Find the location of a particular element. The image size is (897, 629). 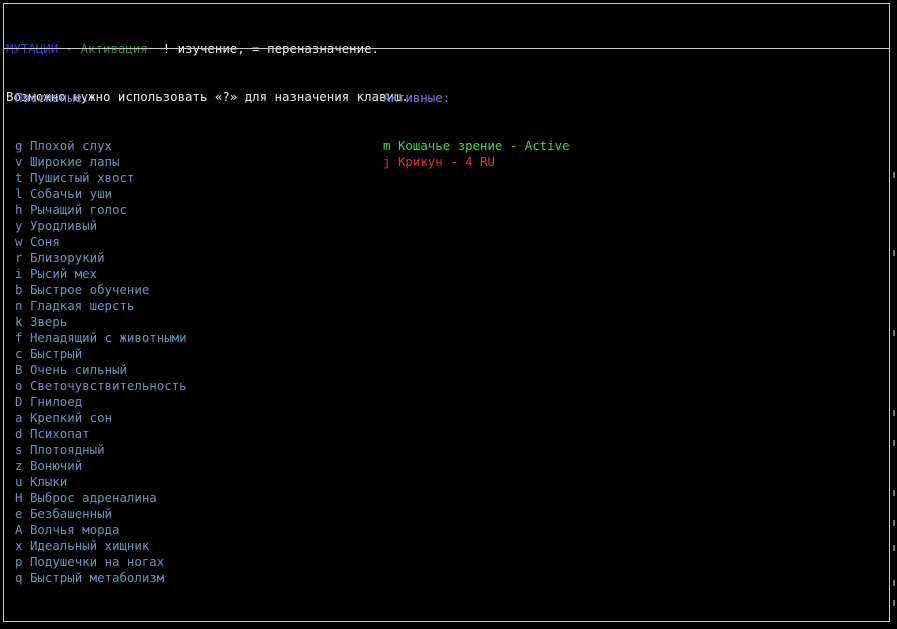

passive-mutation-item: o Светочувствительность is located at coordinates (101, 386).